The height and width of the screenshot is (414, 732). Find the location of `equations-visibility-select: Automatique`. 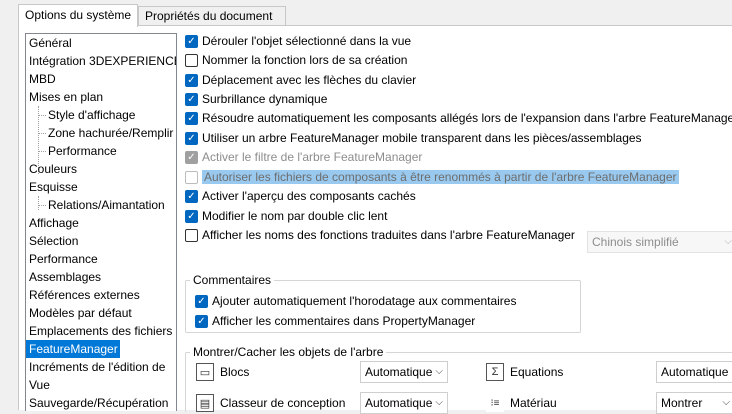

equations-visibility-select: Automatique is located at coordinates (694, 372).